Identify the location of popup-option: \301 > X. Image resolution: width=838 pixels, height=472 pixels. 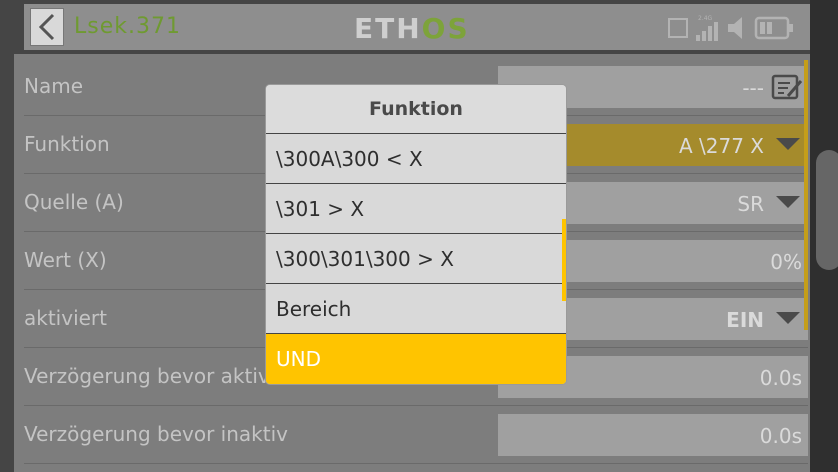
(416, 209).